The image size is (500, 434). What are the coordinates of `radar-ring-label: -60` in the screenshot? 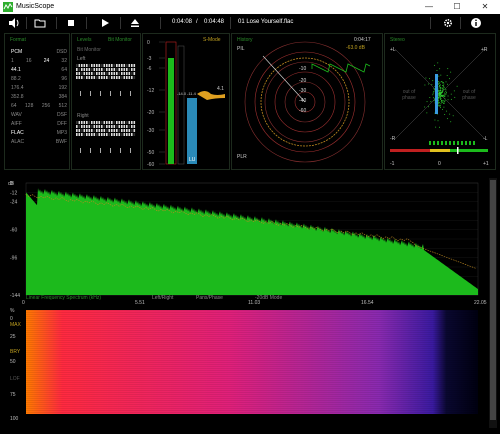 It's located at (302, 111).